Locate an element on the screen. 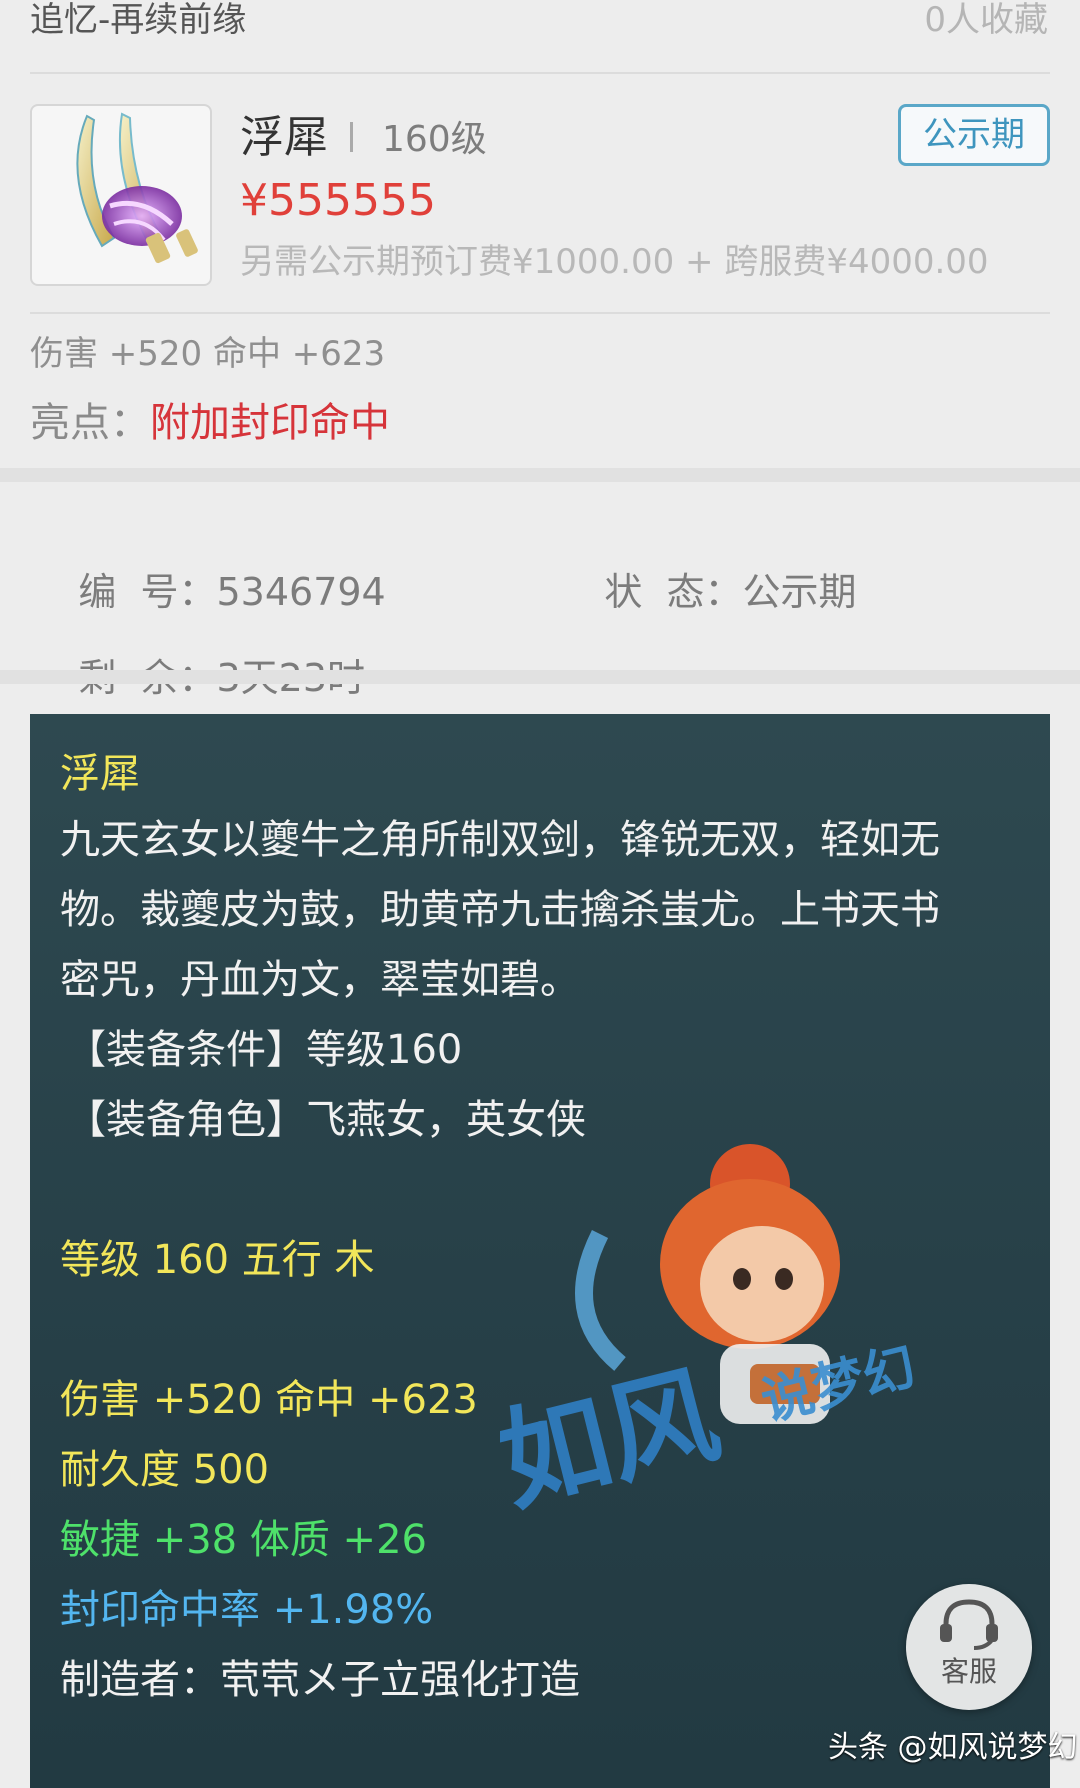  status-button: 公示期 is located at coordinates (974, 135).